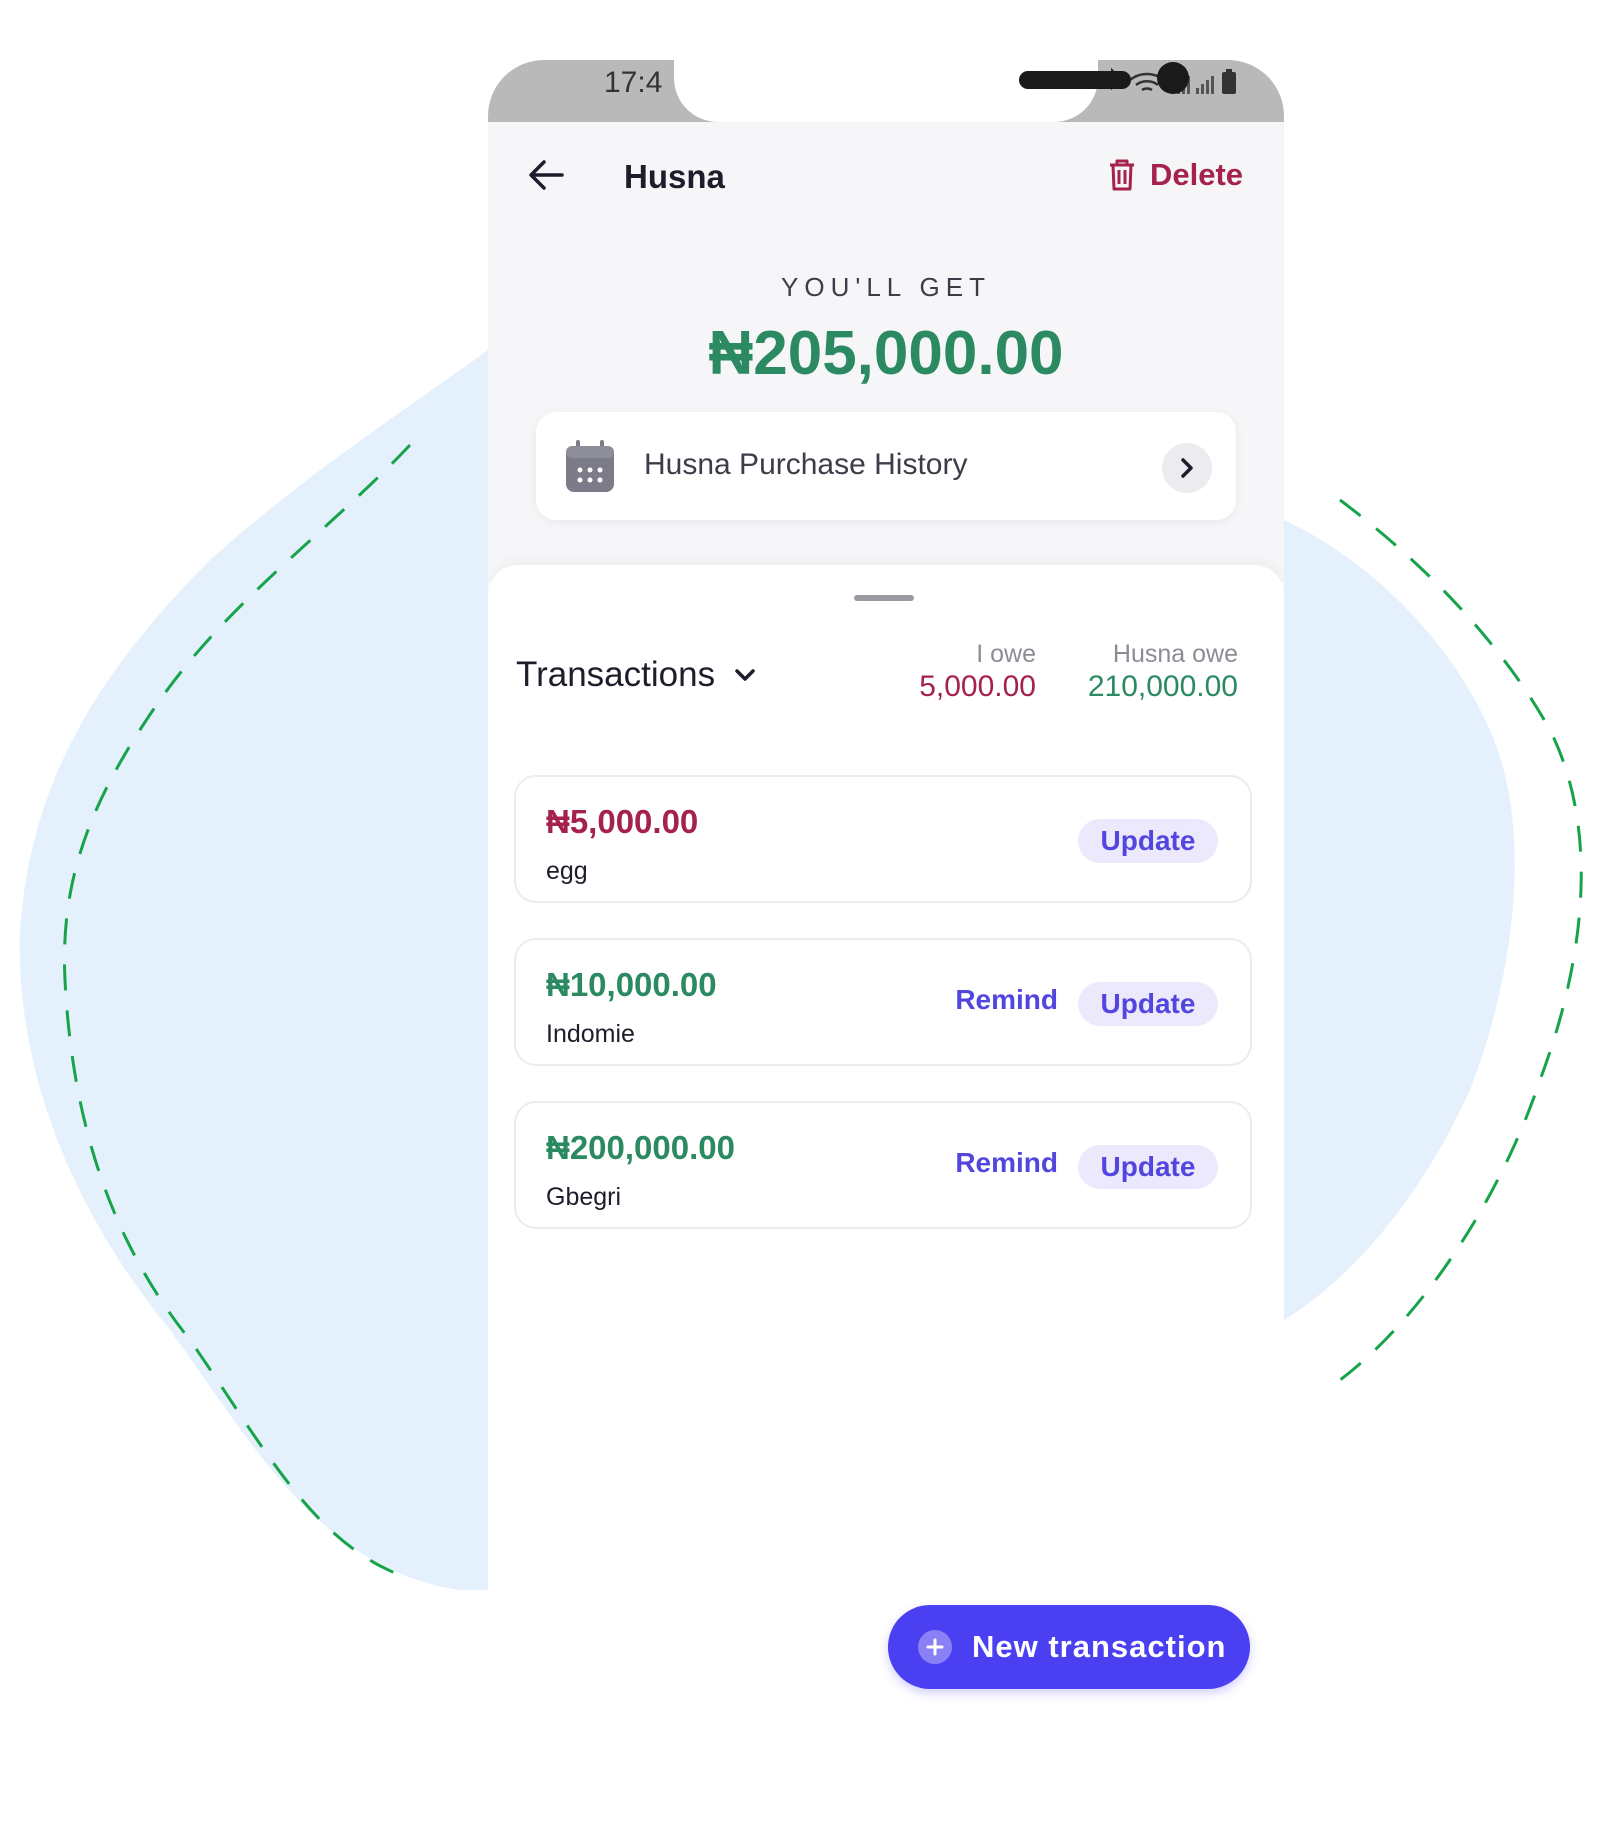 The image size is (1600, 1836). I want to click on status-time: 17:4, so click(633, 82).